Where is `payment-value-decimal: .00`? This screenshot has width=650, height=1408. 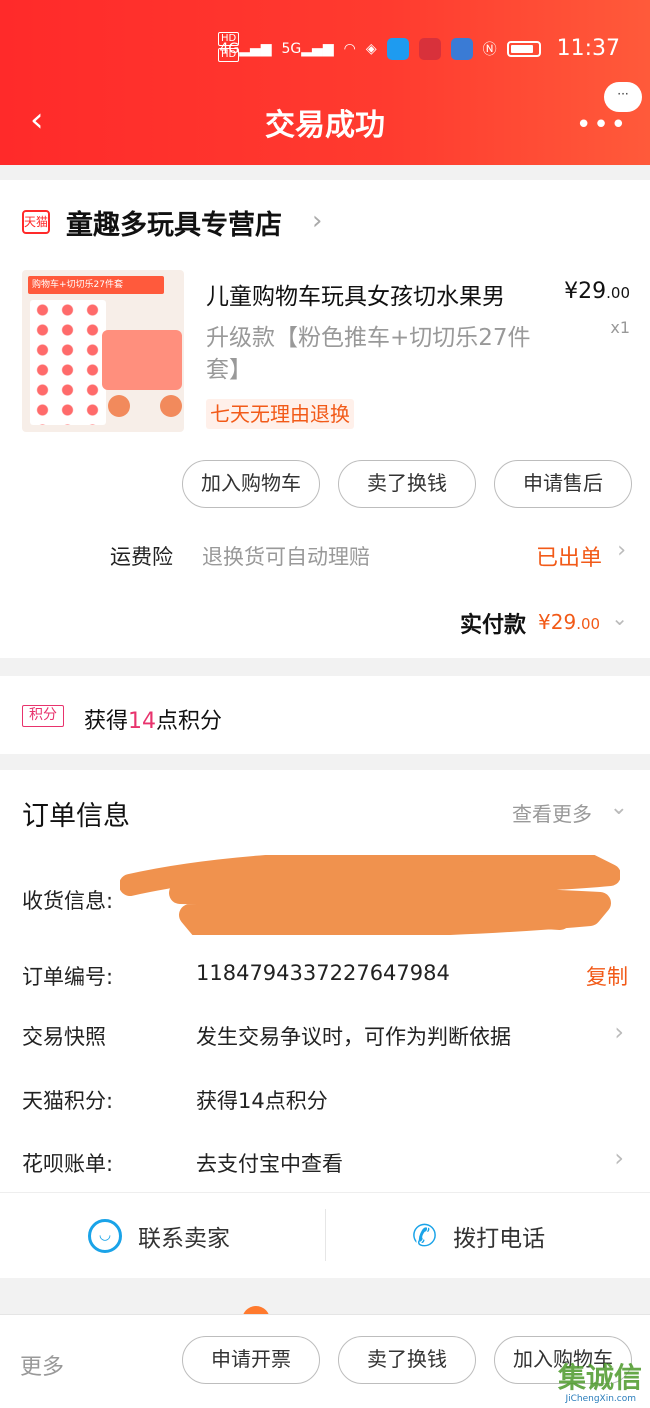
payment-value-decimal: .00 is located at coordinates (588, 624).